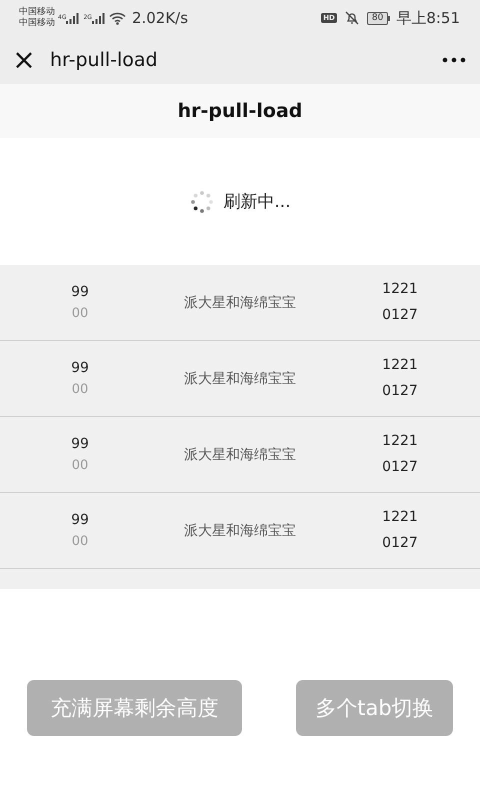 This screenshot has width=480, height=800. What do you see at coordinates (374, 708) in the screenshot?
I see `action-button: 多个tab切换` at bounding box center [374, 708].